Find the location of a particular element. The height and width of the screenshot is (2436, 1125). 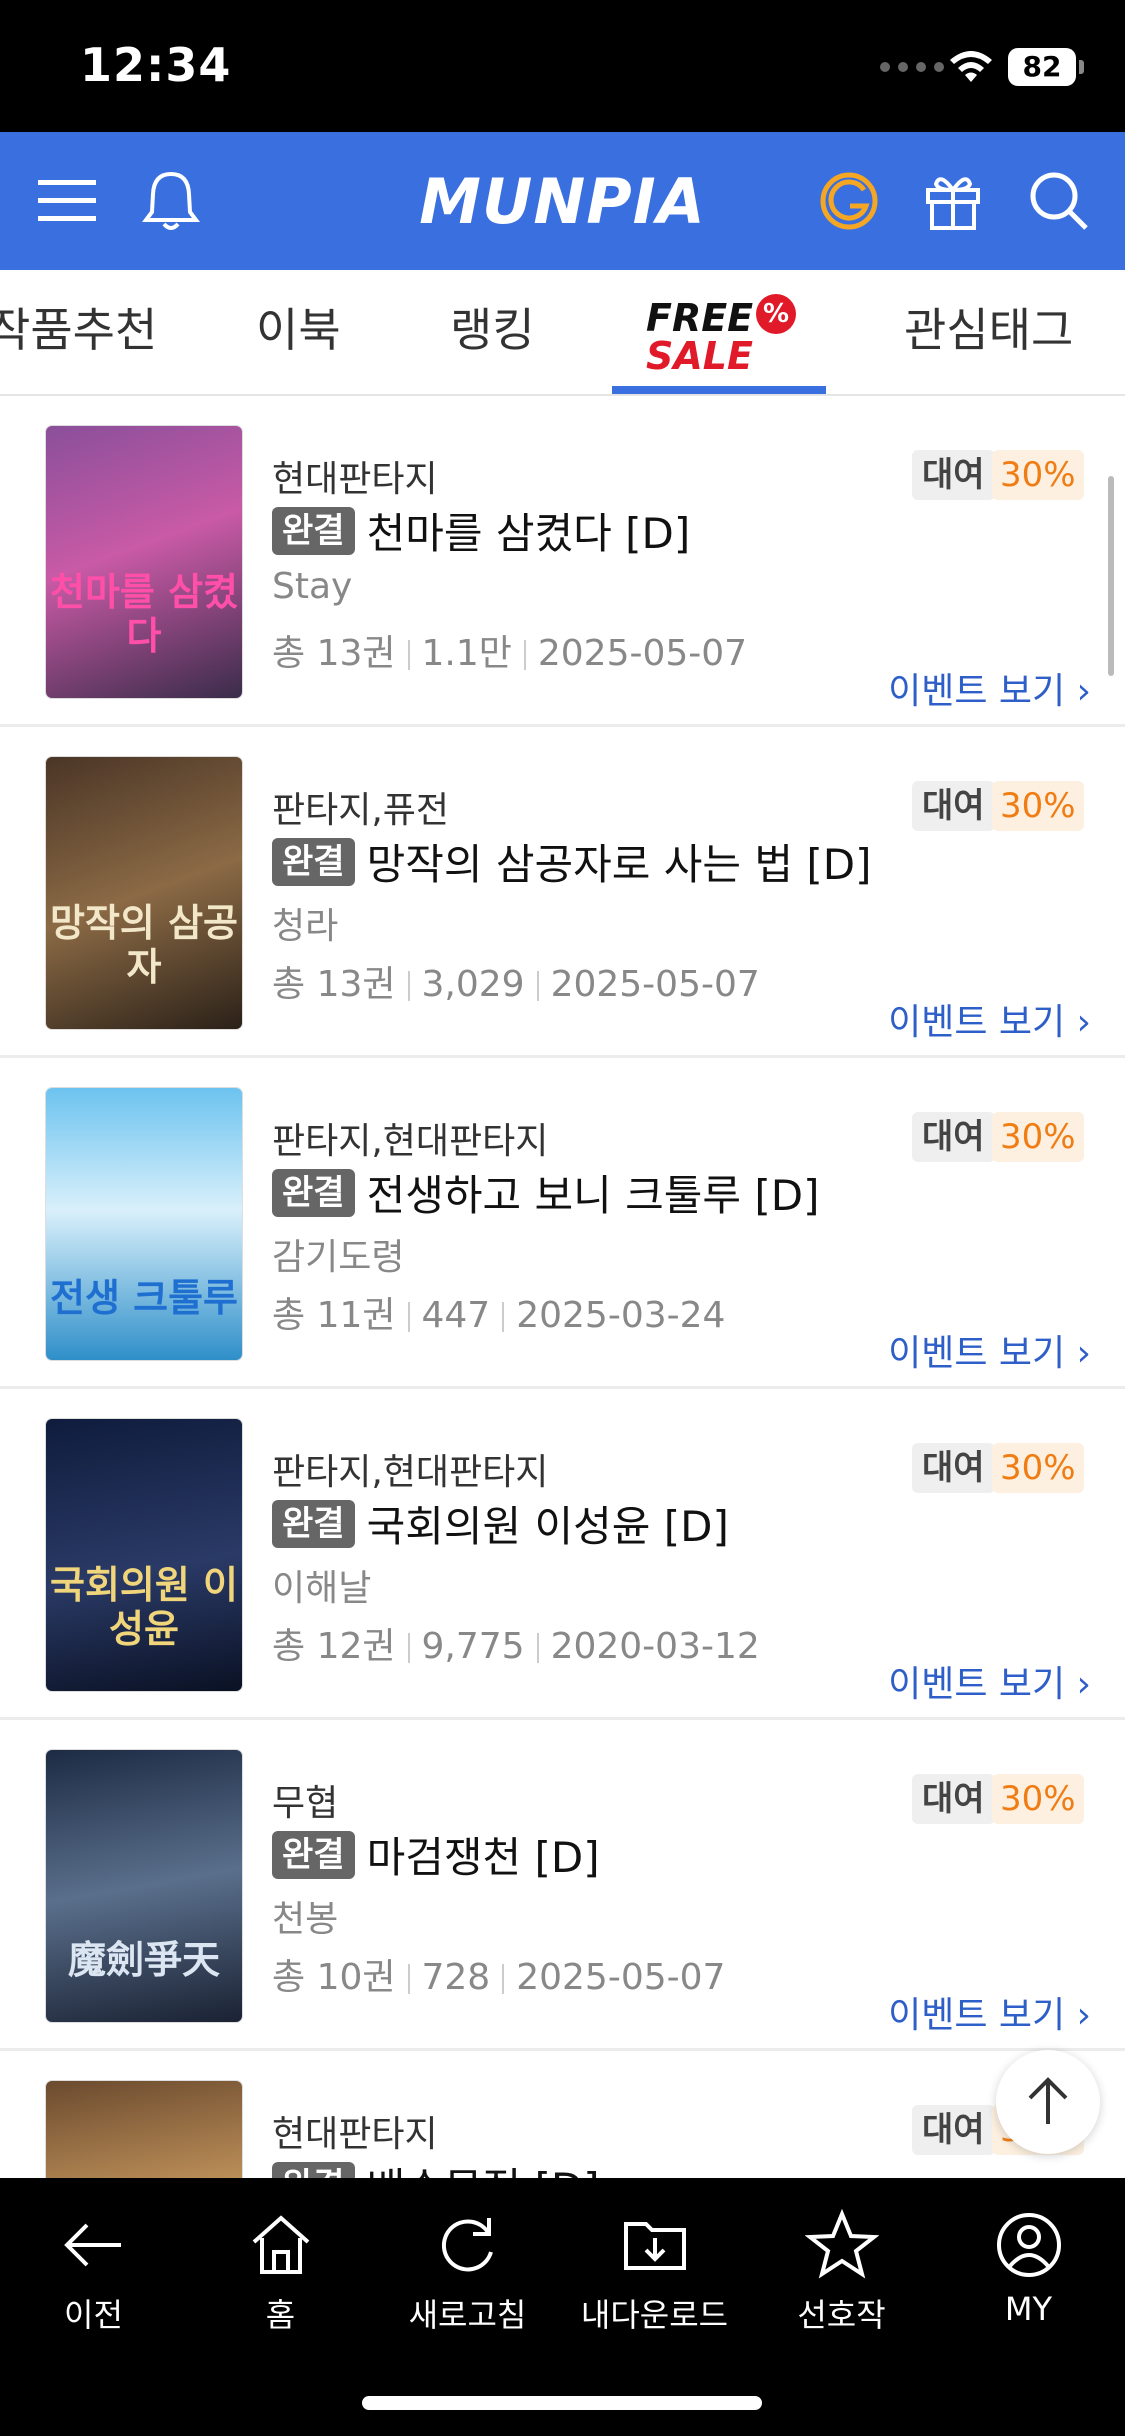

nav-my-label: MY is located at coordinates (1028, 2309).